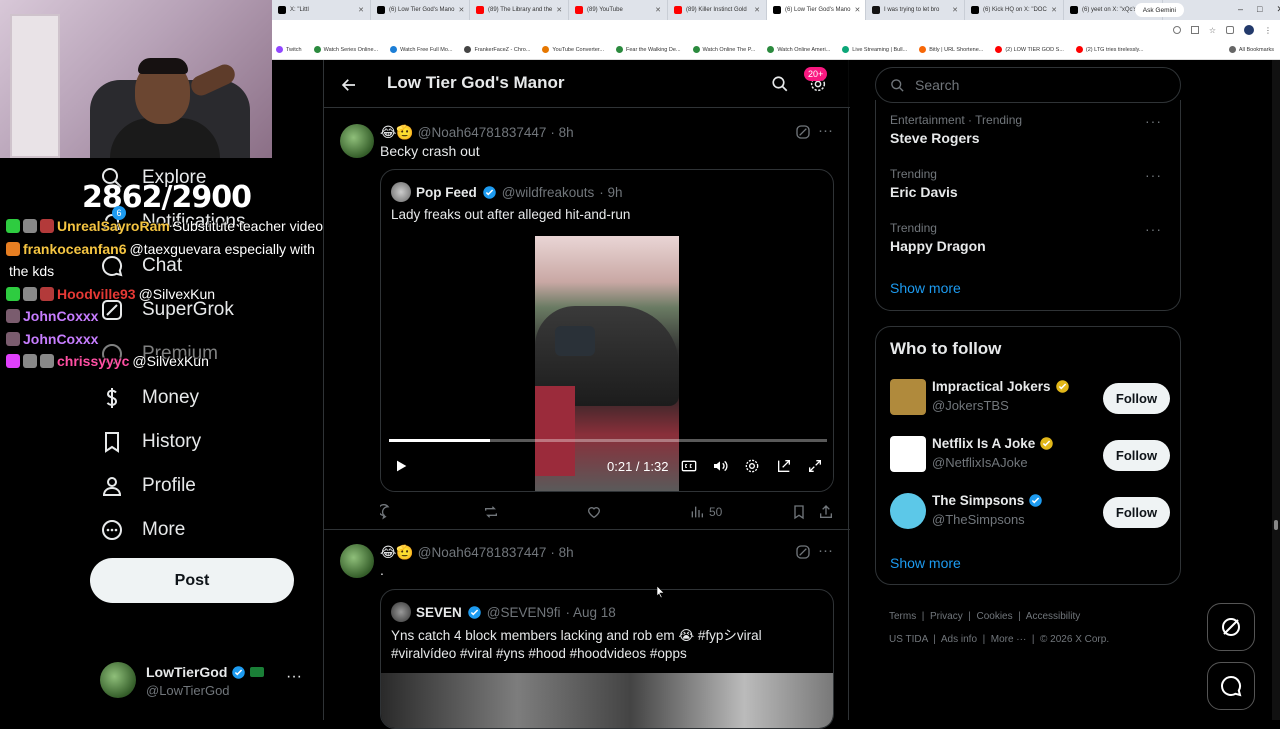 Image resolution: width=1280 pixels, height=729 pixels. Describe the element at coordinates (1268, 30) in the screenshot. I see `menu-icon: ⋮` at that location.